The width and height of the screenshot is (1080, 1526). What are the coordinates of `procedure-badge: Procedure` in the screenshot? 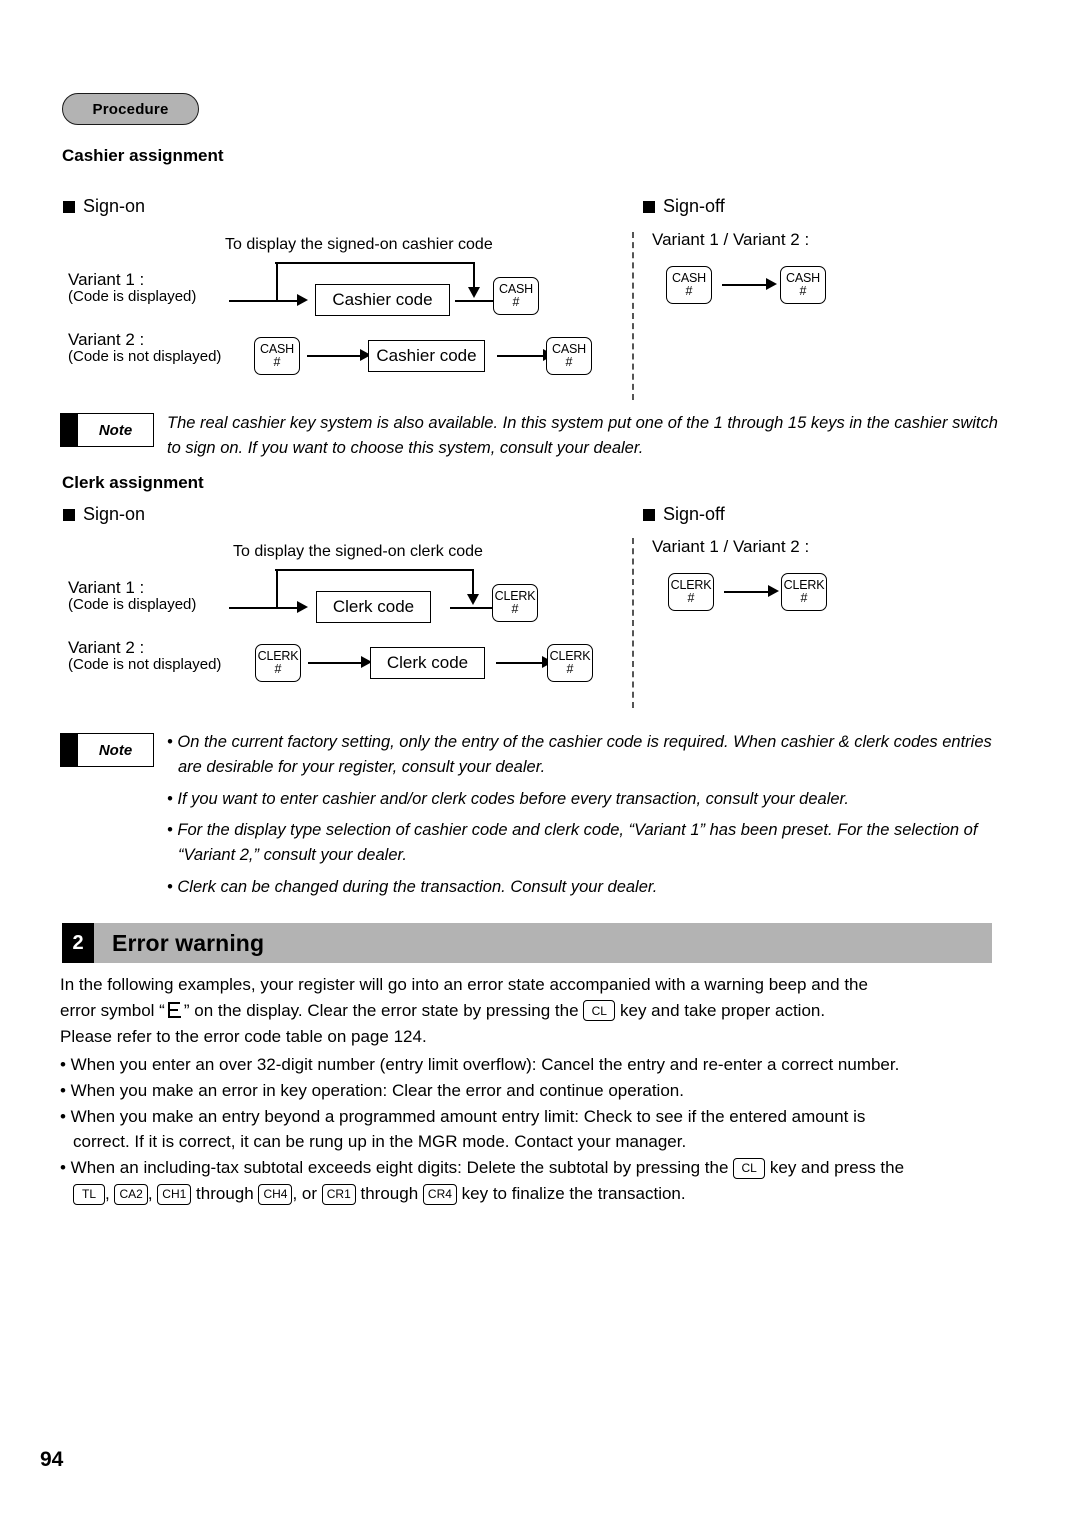 It's located at (130, 109).